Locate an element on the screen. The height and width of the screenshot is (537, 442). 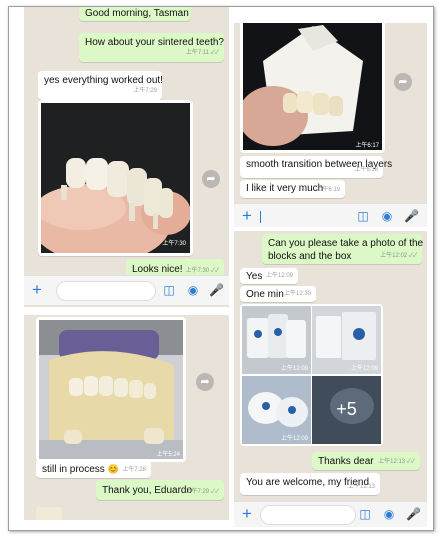
message-photo-crown: 上午7:30 is located at coordinates (115, 178).